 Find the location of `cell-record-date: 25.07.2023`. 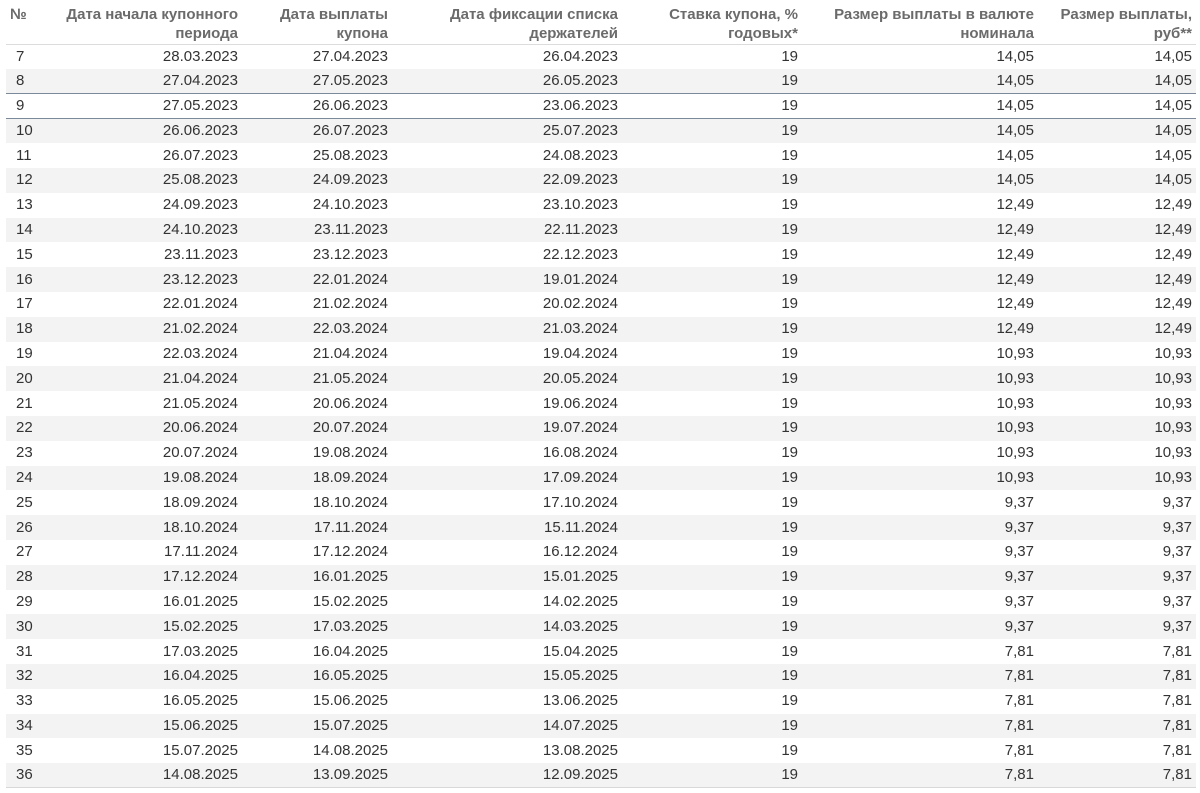

cell-record-date: 25.07.2023 is located at coordinates (507, 131).